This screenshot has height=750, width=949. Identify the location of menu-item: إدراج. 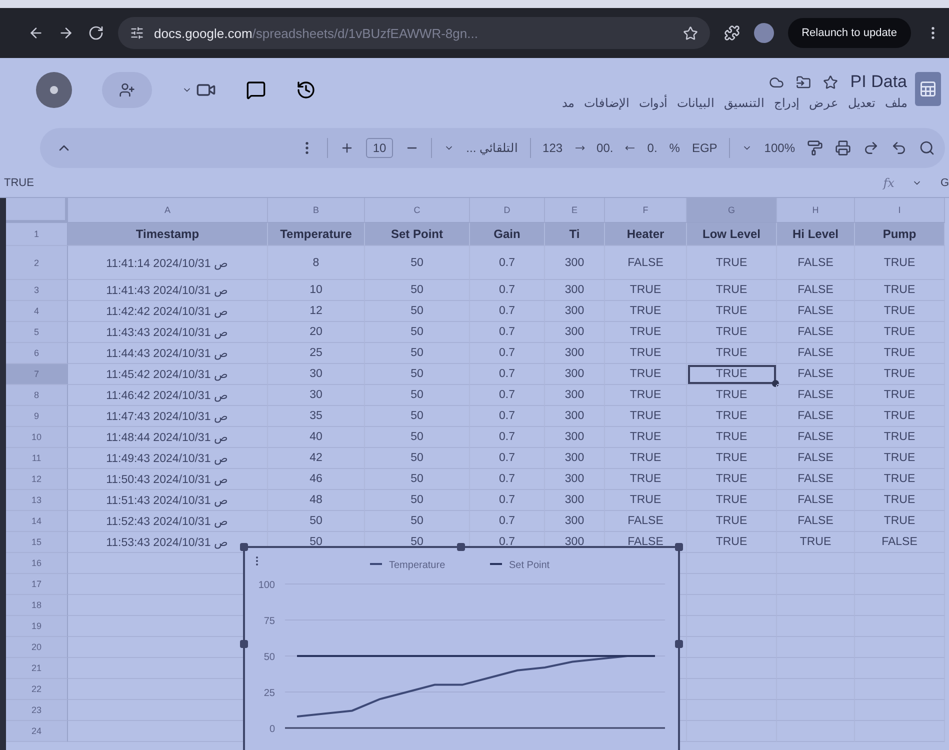
(786, 103).